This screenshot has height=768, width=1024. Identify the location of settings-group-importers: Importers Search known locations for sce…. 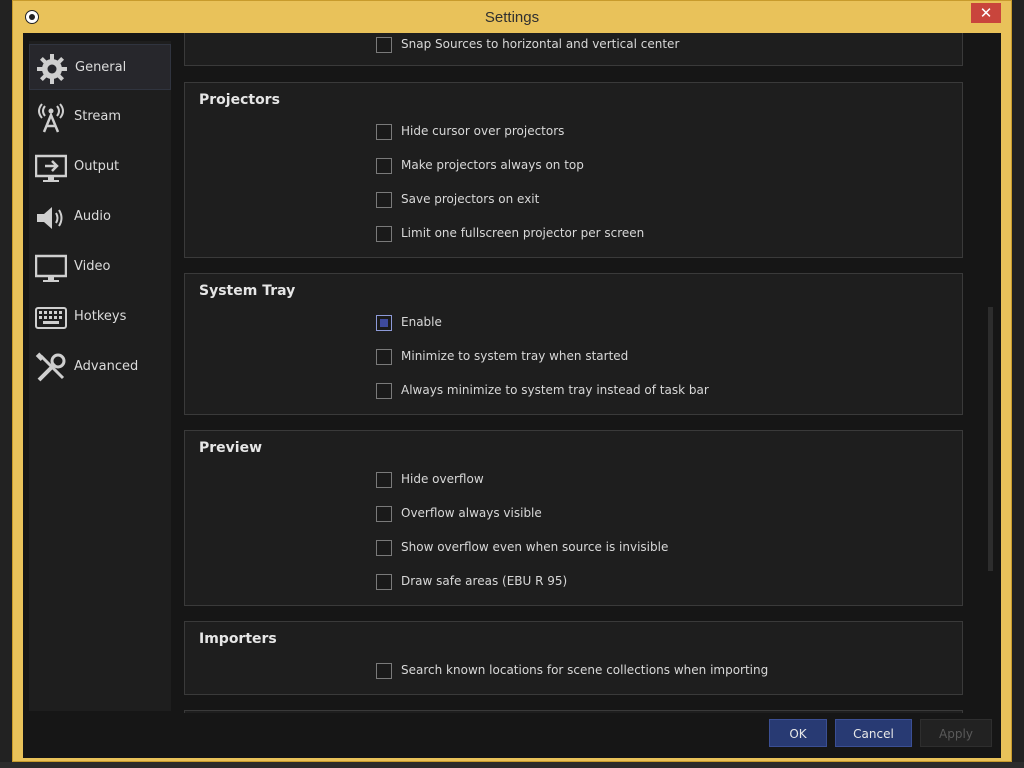
(573, 658).